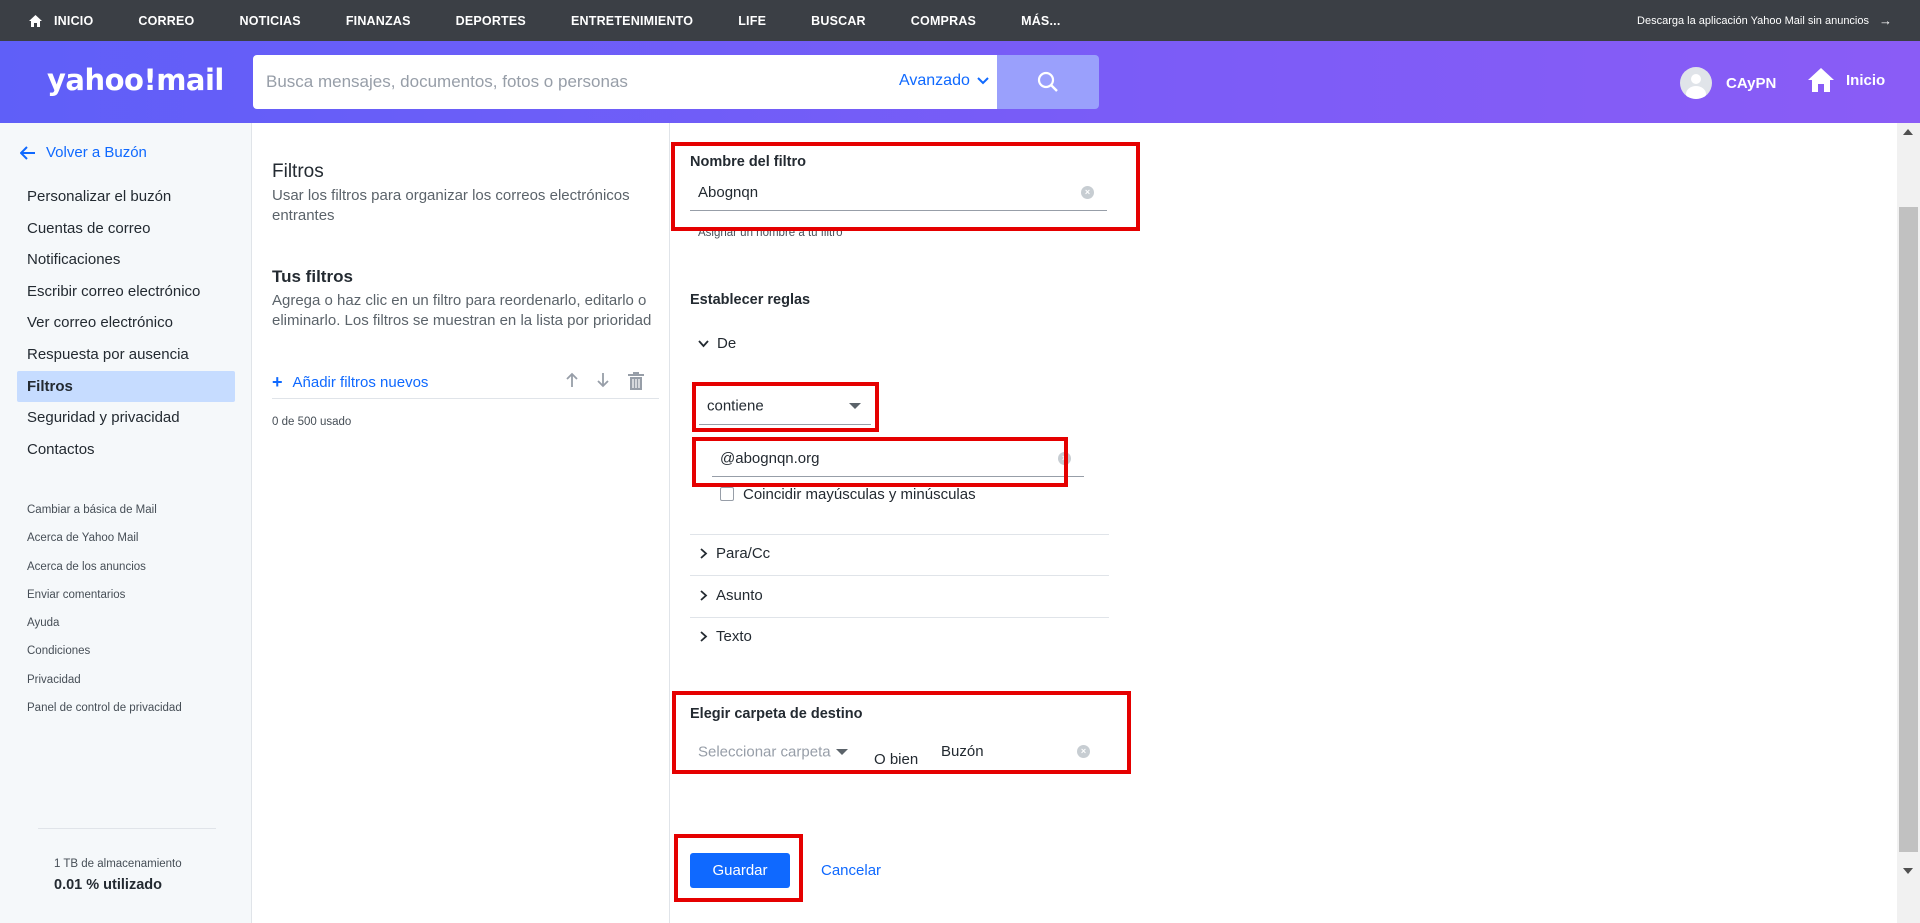  I want to click on filter-name-hint: Asignar un nombre a tu filtro, so click(770, 233).